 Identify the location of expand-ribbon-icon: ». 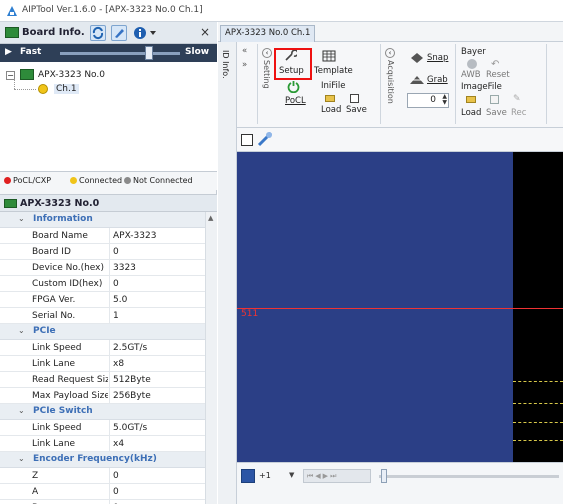
(244, 65).